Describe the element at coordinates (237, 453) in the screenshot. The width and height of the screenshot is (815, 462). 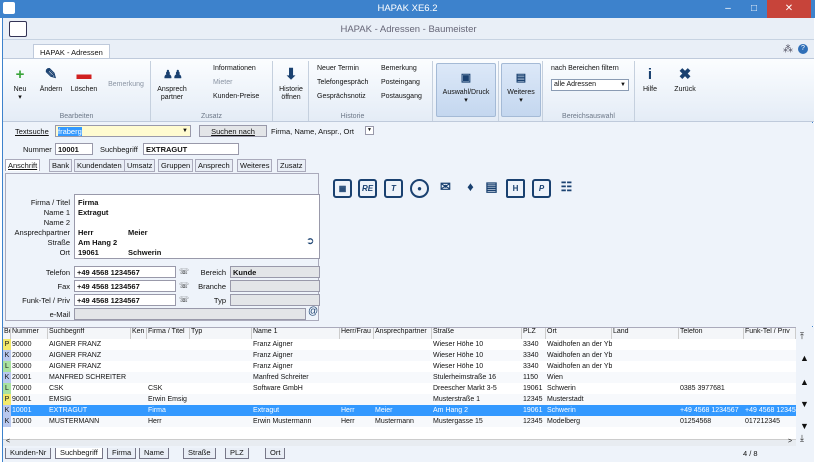
I see `sort-tab-5: PLZ` at that location.